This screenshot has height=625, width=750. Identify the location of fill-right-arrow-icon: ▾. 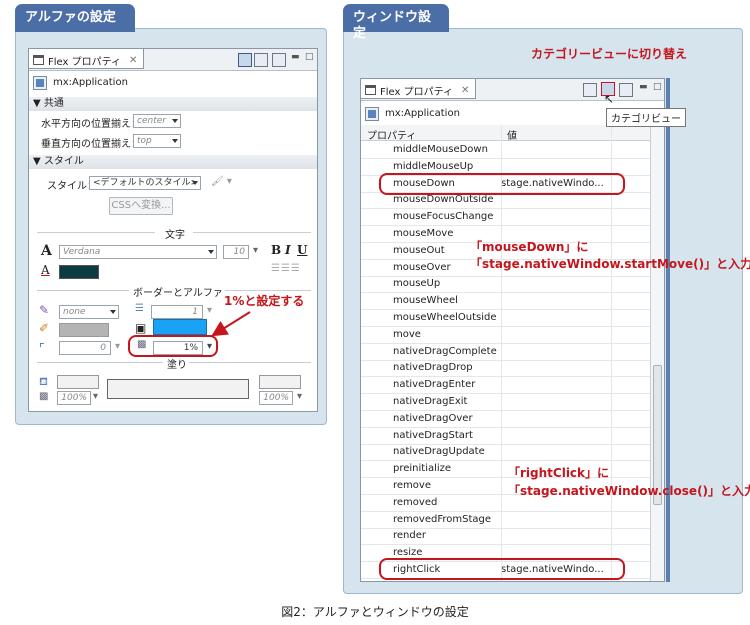
(299, 396).